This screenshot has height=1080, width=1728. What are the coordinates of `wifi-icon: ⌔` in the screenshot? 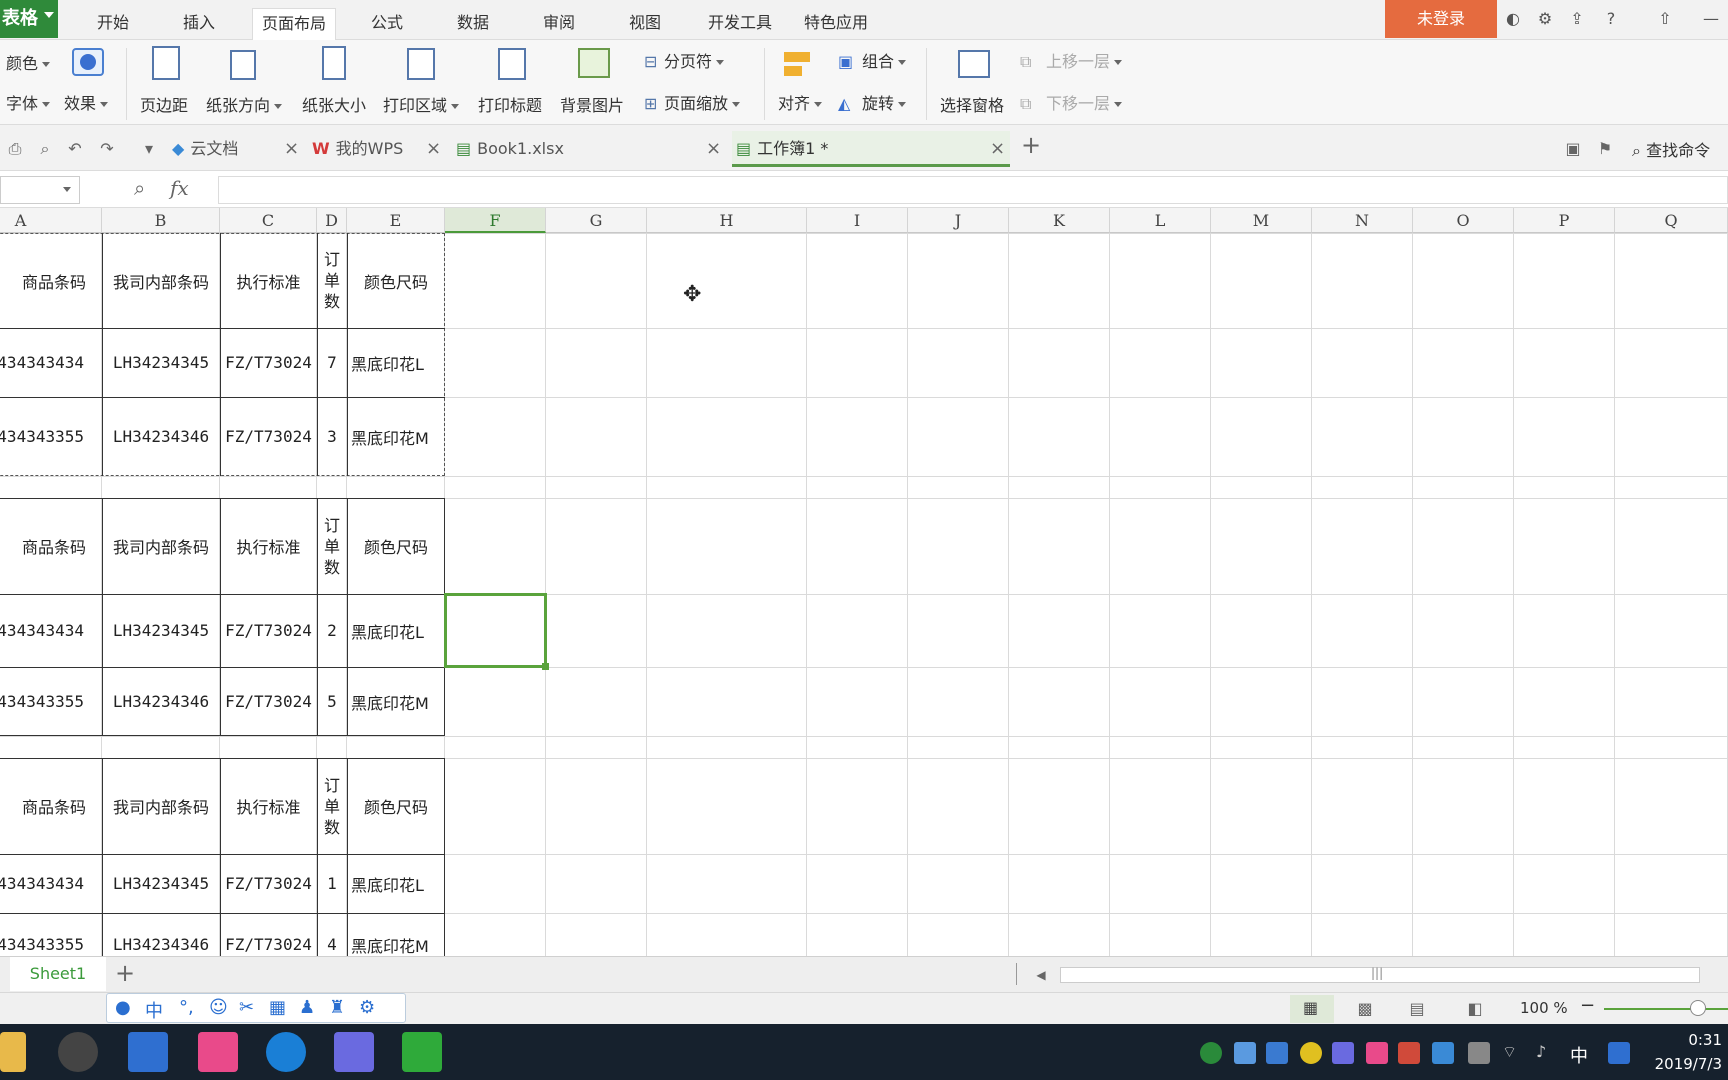 It's located at (1513, 1053).